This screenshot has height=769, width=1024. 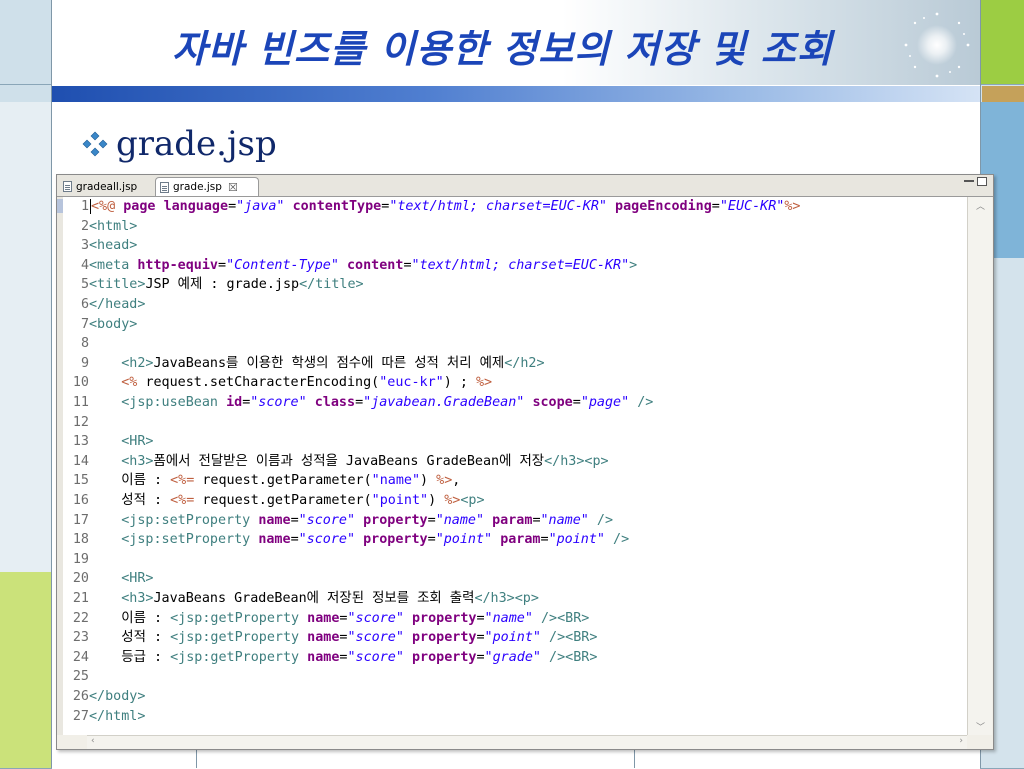 I want to click on close-tab-icon: ☒, so click(x=233, y=187).